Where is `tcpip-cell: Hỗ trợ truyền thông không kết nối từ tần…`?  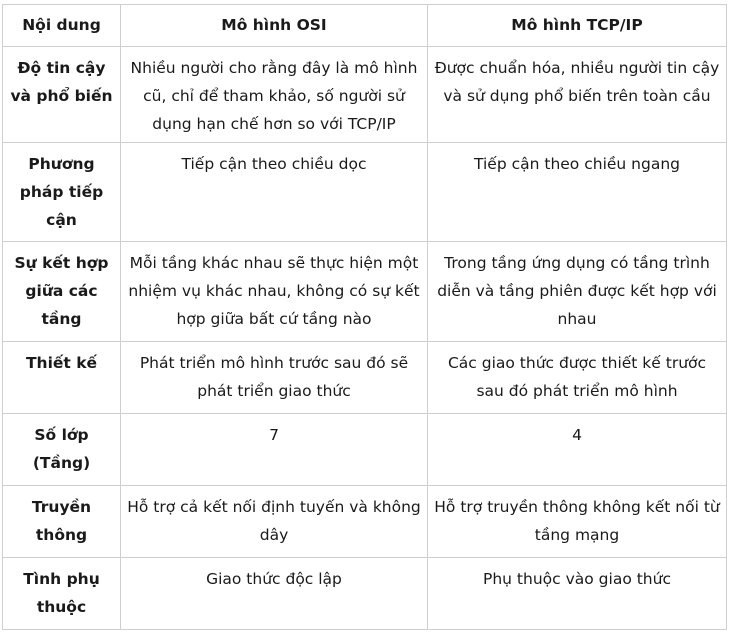
tcpip-cell: Hỗ trợ truyền thông không kết nối từ tần… is located at coordinates (577, 521).